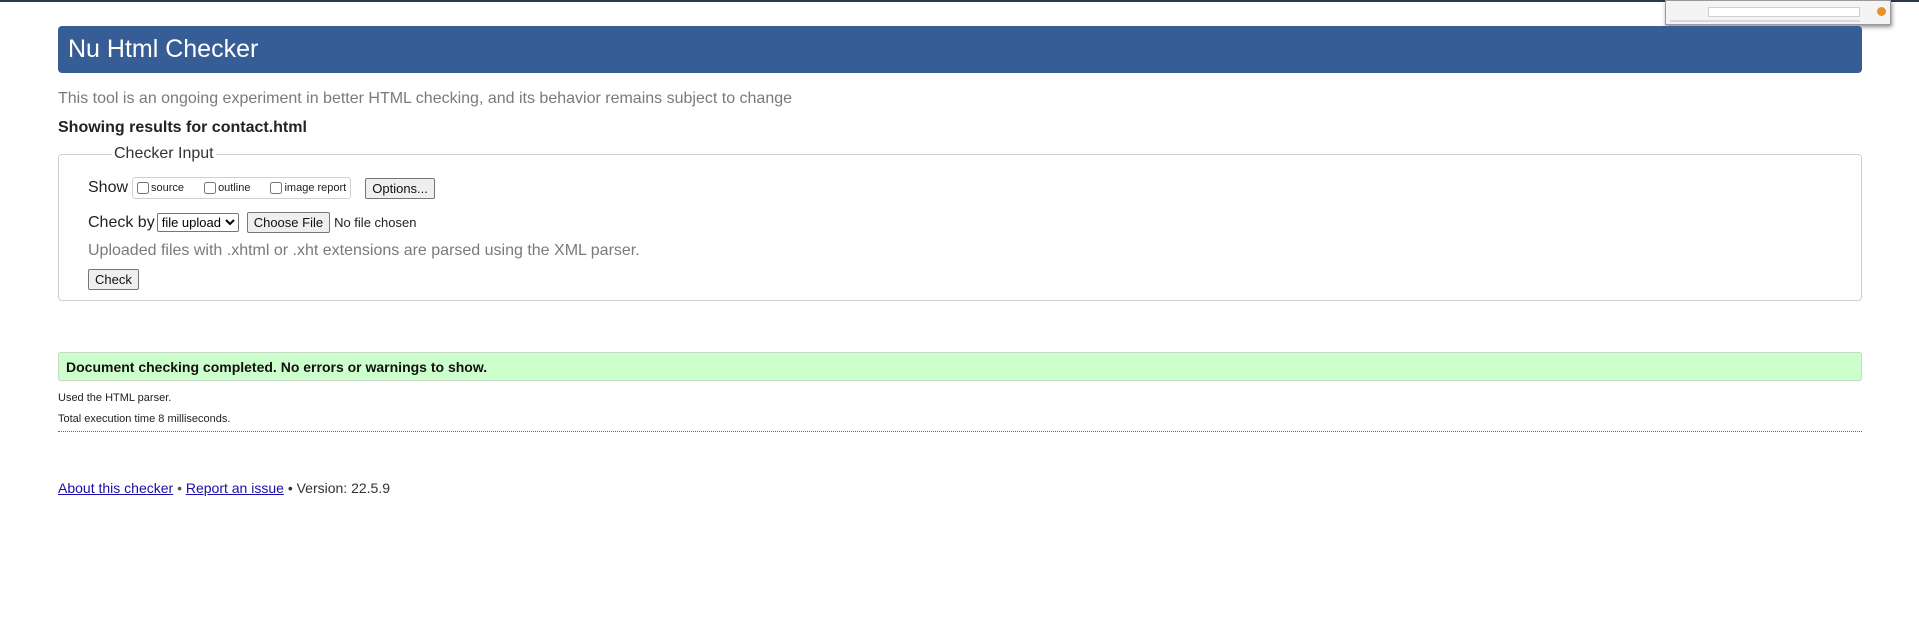 Image resolution: width=1919 pixels, height=623 pixels. I want to click on check-by-select: file upload, so click(197, 222).